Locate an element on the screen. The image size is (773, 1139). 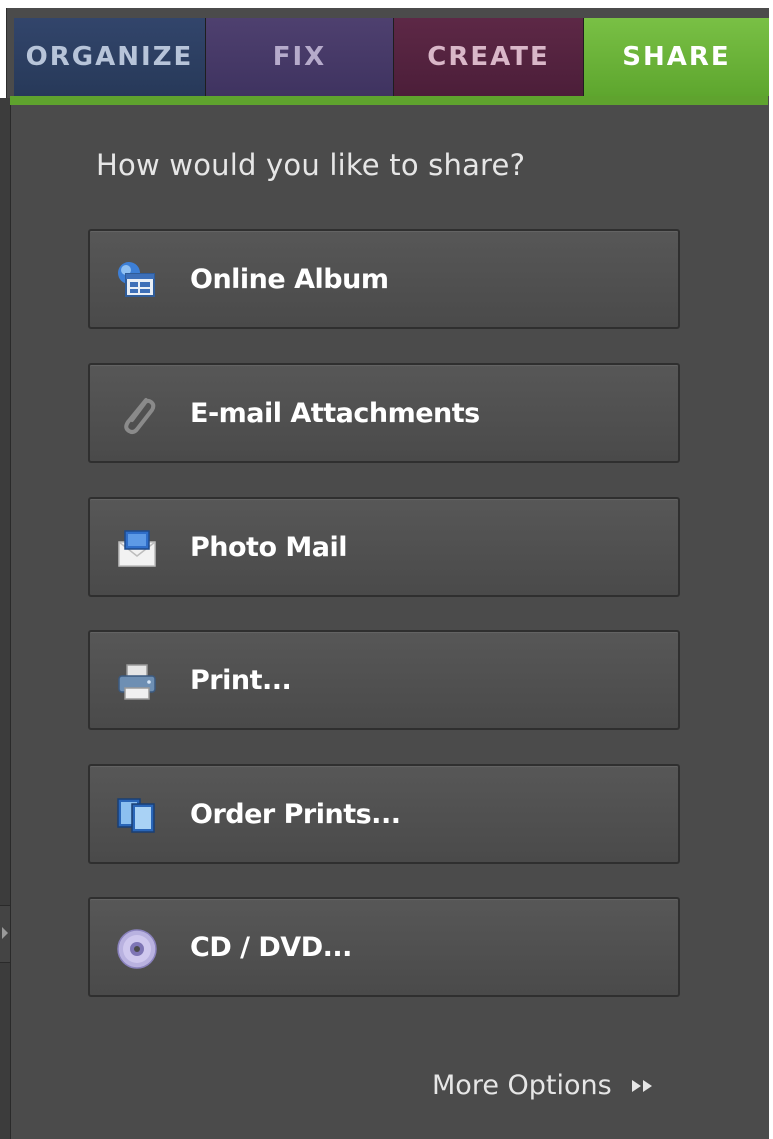
online-album-label: Online Album is located at coordinates (289, 279).